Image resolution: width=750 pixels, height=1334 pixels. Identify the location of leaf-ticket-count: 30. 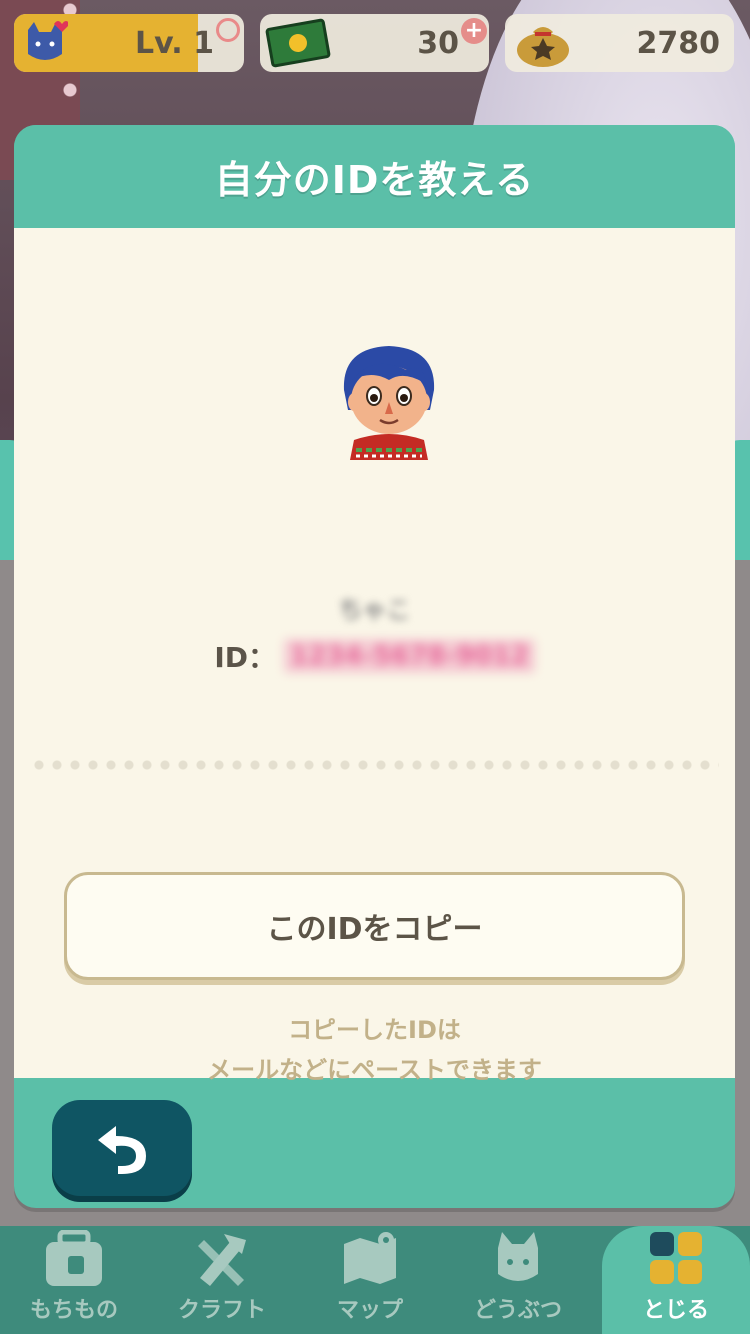
(438, 43).